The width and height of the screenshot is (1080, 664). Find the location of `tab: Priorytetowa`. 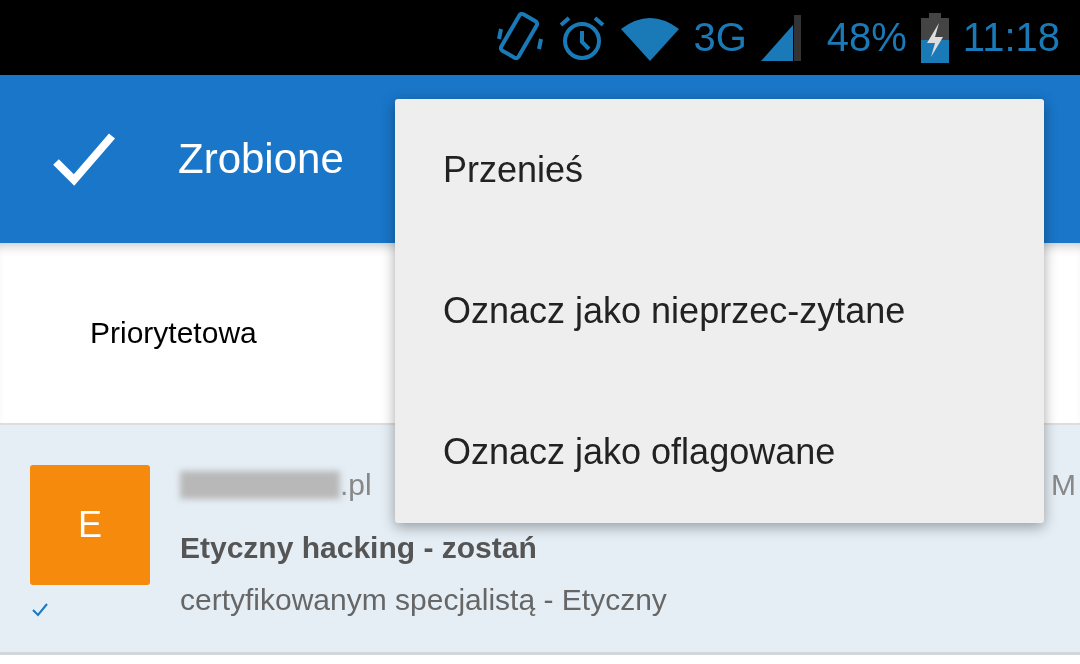

tab: Priorytetowa is located at coordinates (173, 333).